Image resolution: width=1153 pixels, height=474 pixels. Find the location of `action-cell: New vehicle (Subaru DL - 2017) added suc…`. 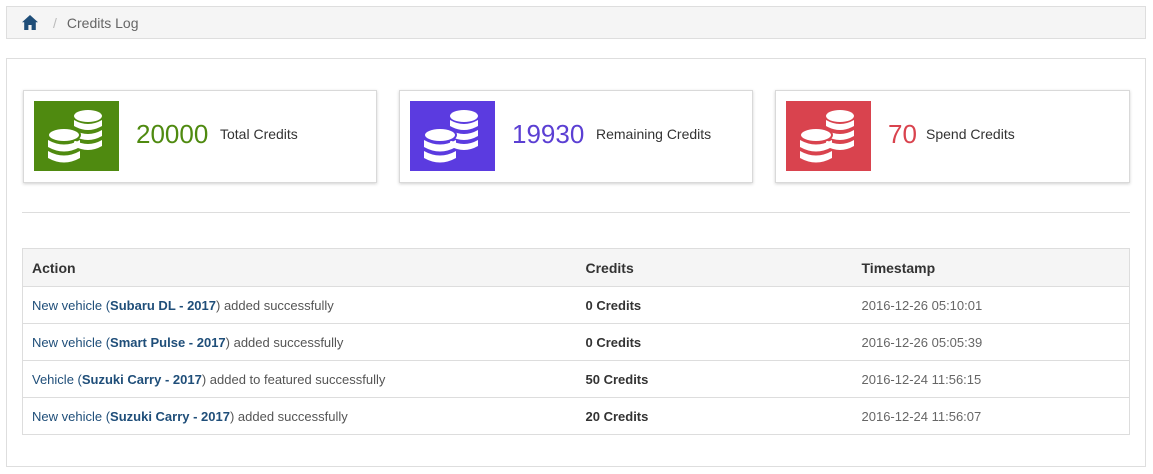

action-cell: New vehicle (Subaru DL - 2017) added suc… is located at coordinates (299, 305).